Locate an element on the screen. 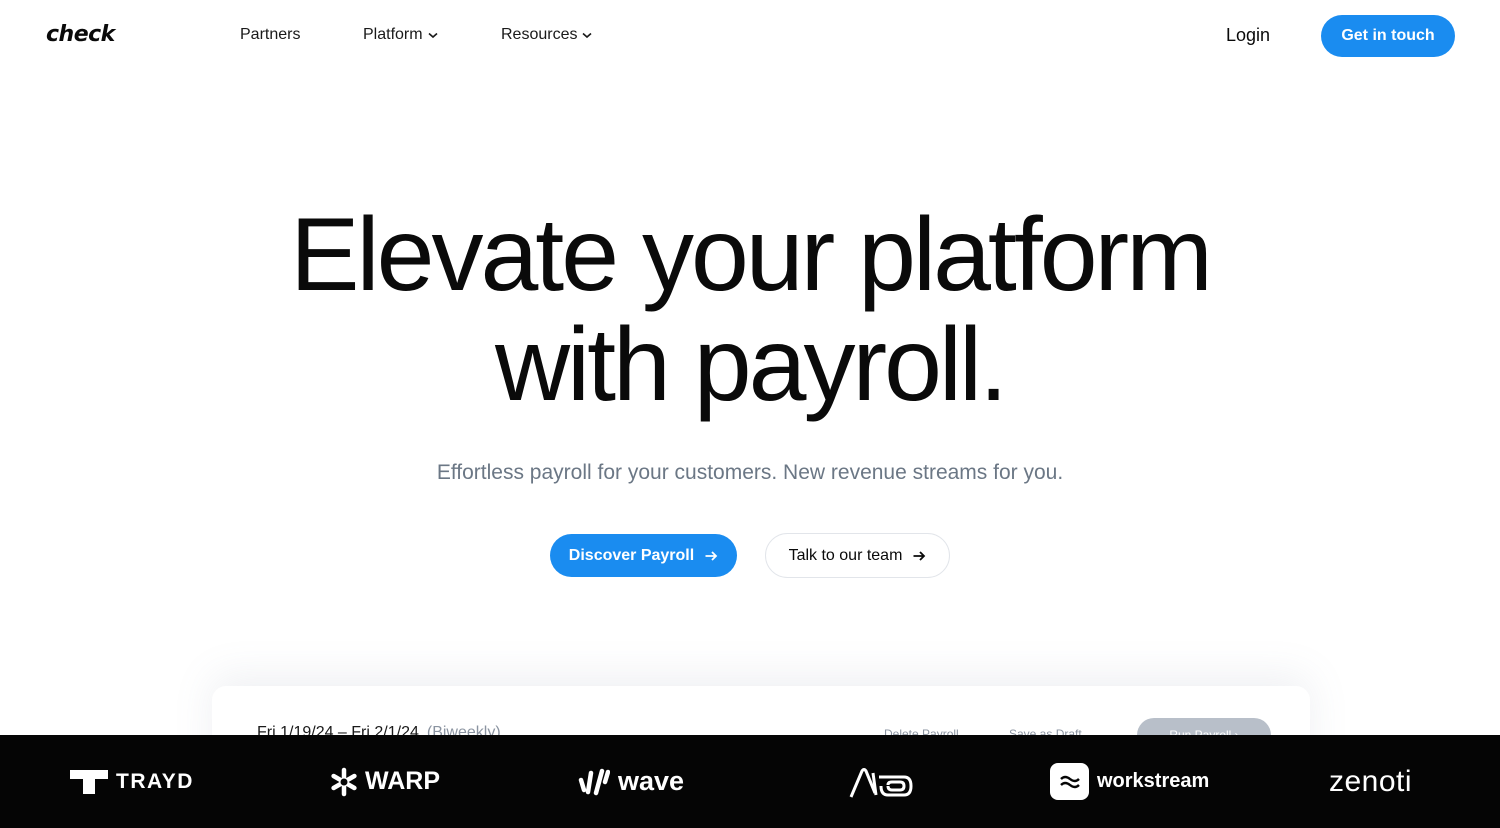  nav-link-partners: Partners is located at coordinates (270, 35).